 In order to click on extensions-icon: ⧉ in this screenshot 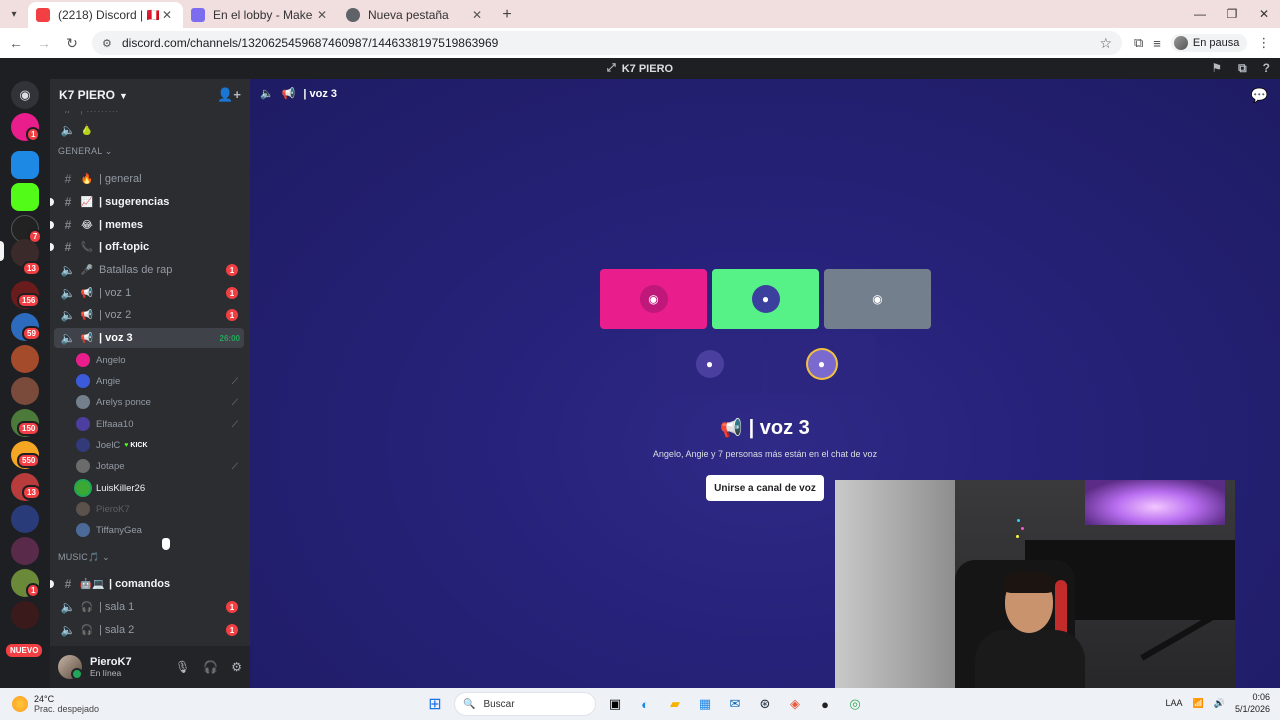, I will do `click(1138, 43)`.